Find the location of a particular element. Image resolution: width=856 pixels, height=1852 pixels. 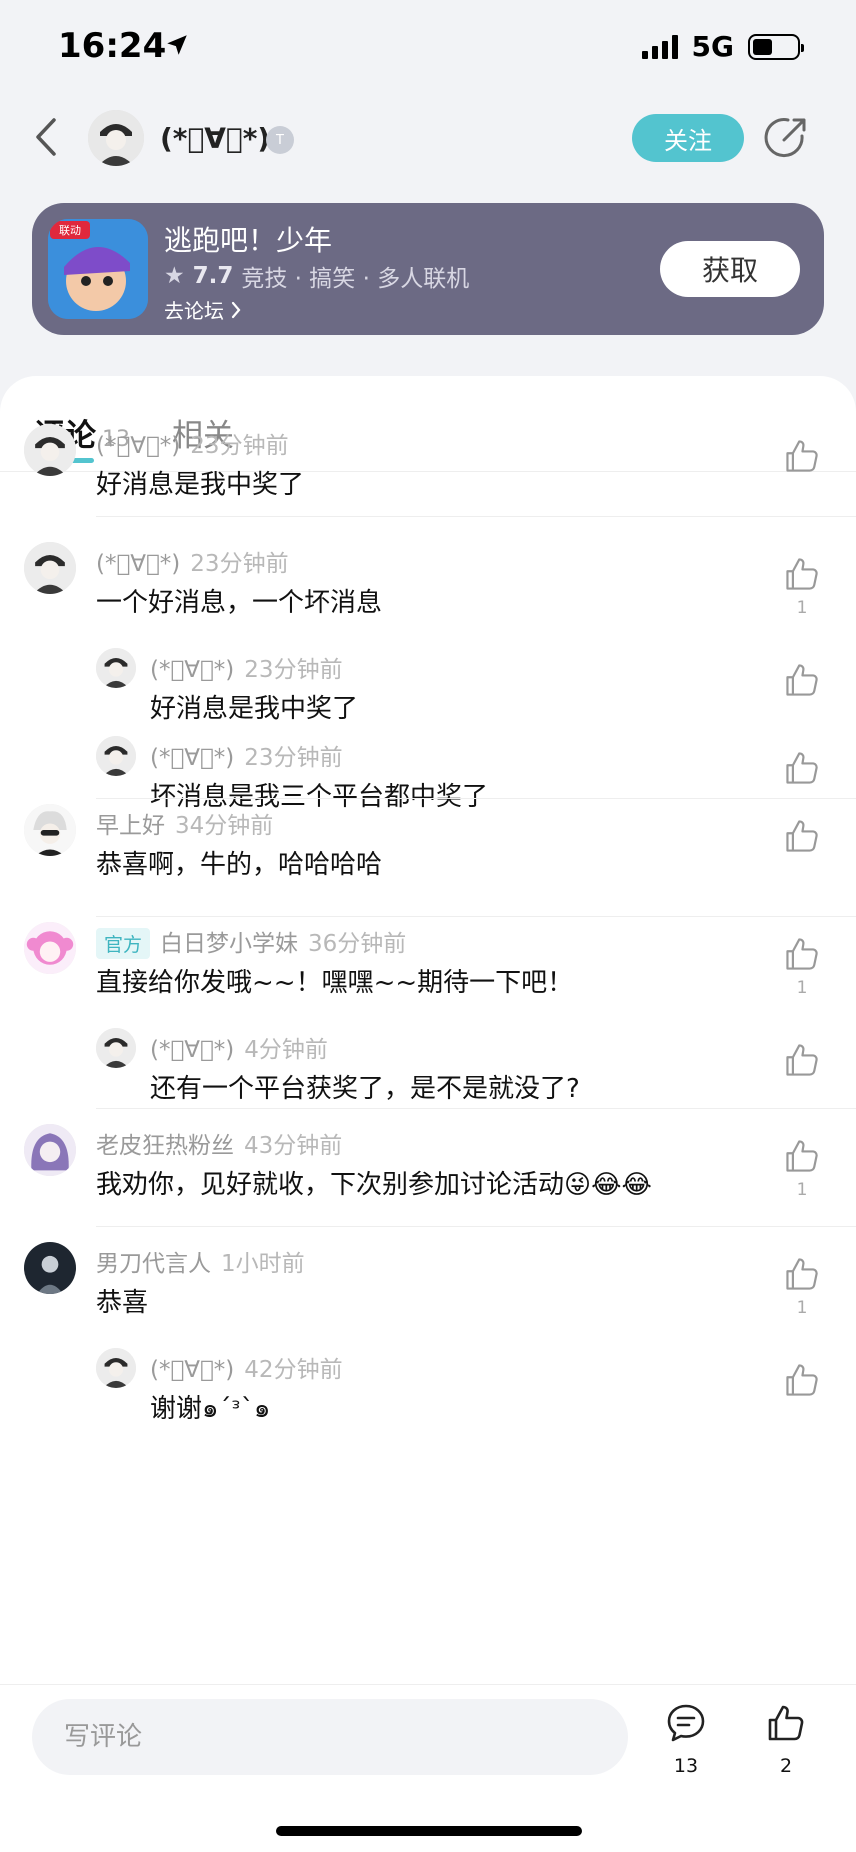

comment-text: 一个好消息，一个坏消息 is located at coordinates (239, 600).